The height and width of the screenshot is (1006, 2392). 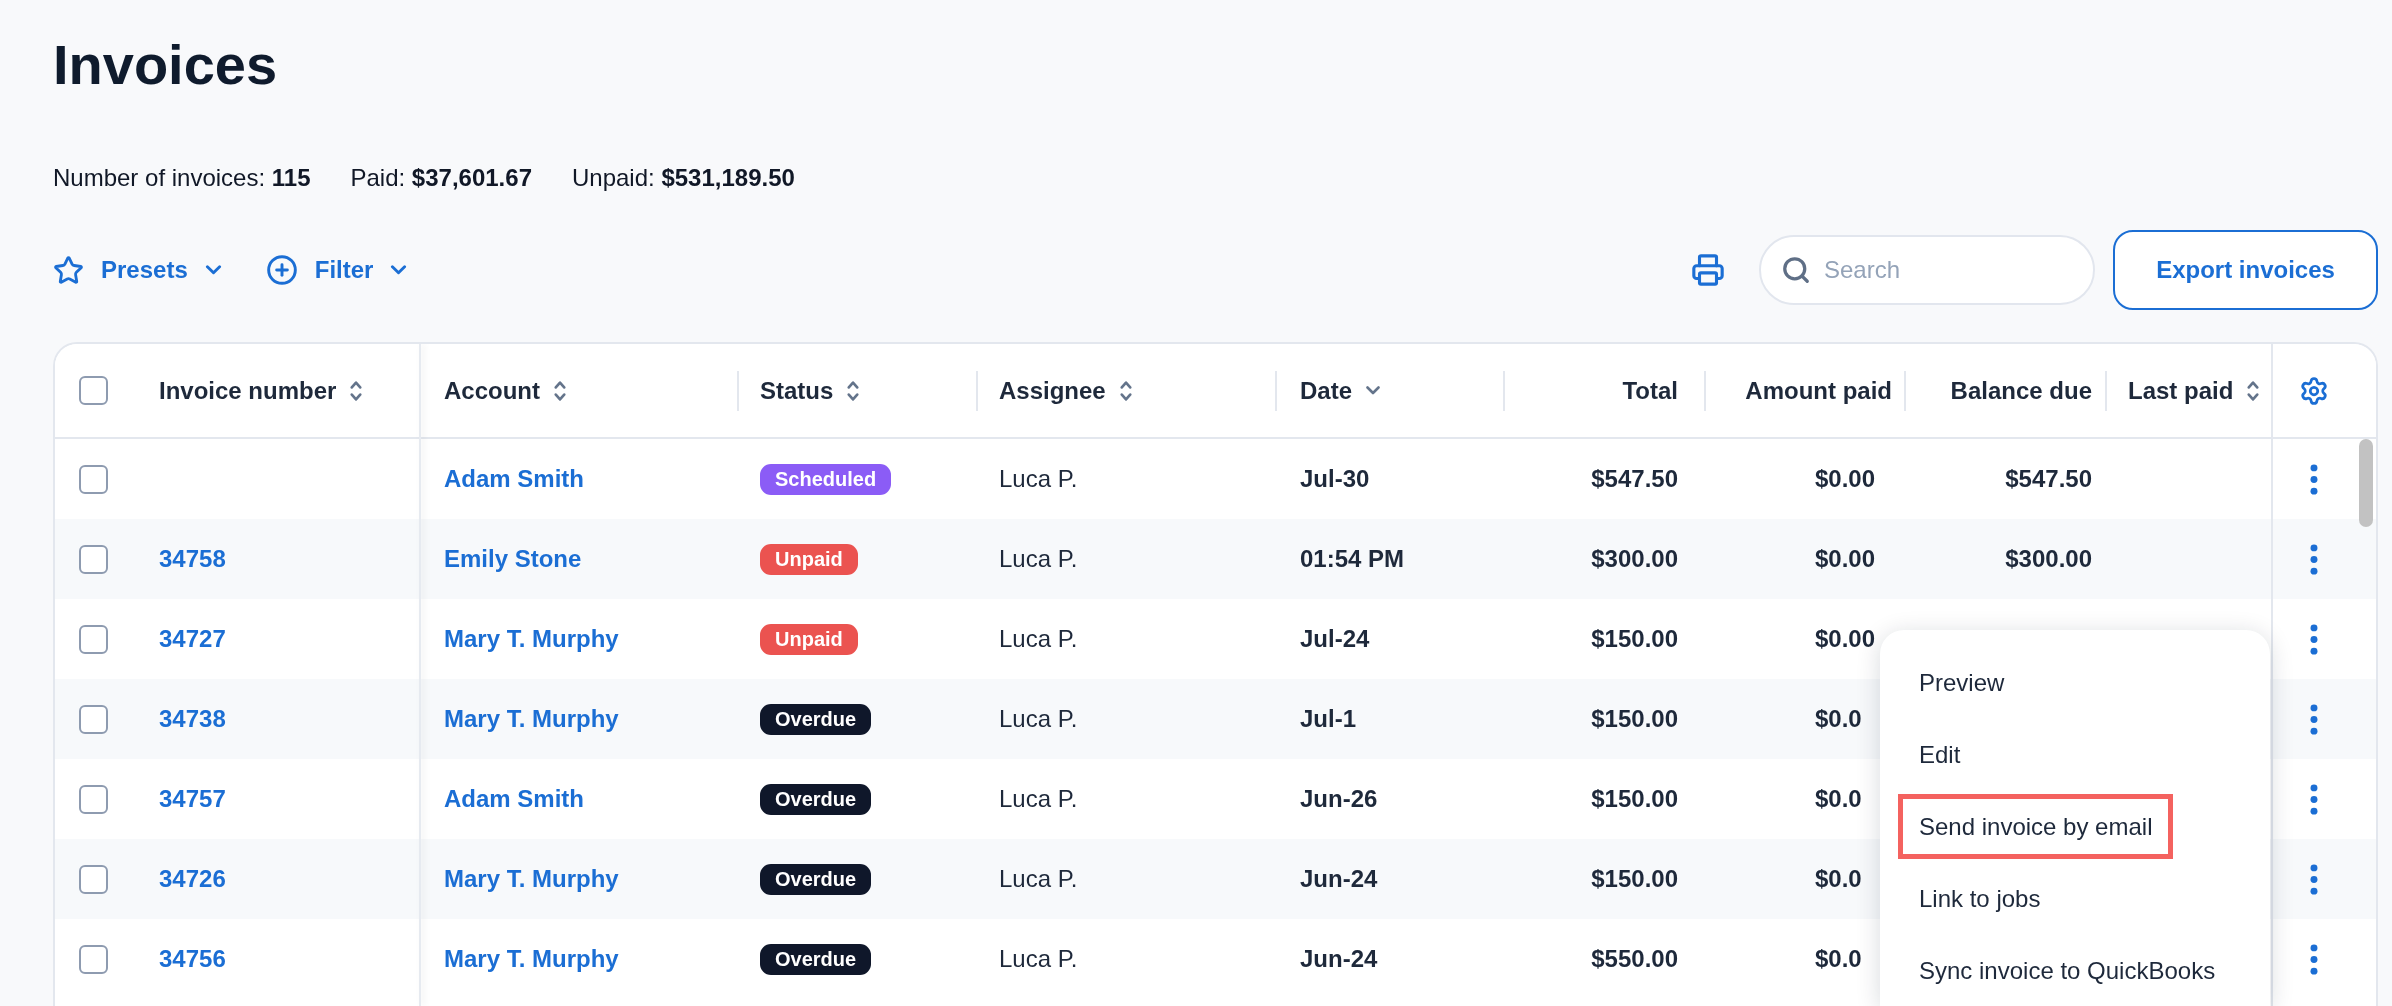 I want to click on date-value: Jul-24, so click(x=1335, y=639).